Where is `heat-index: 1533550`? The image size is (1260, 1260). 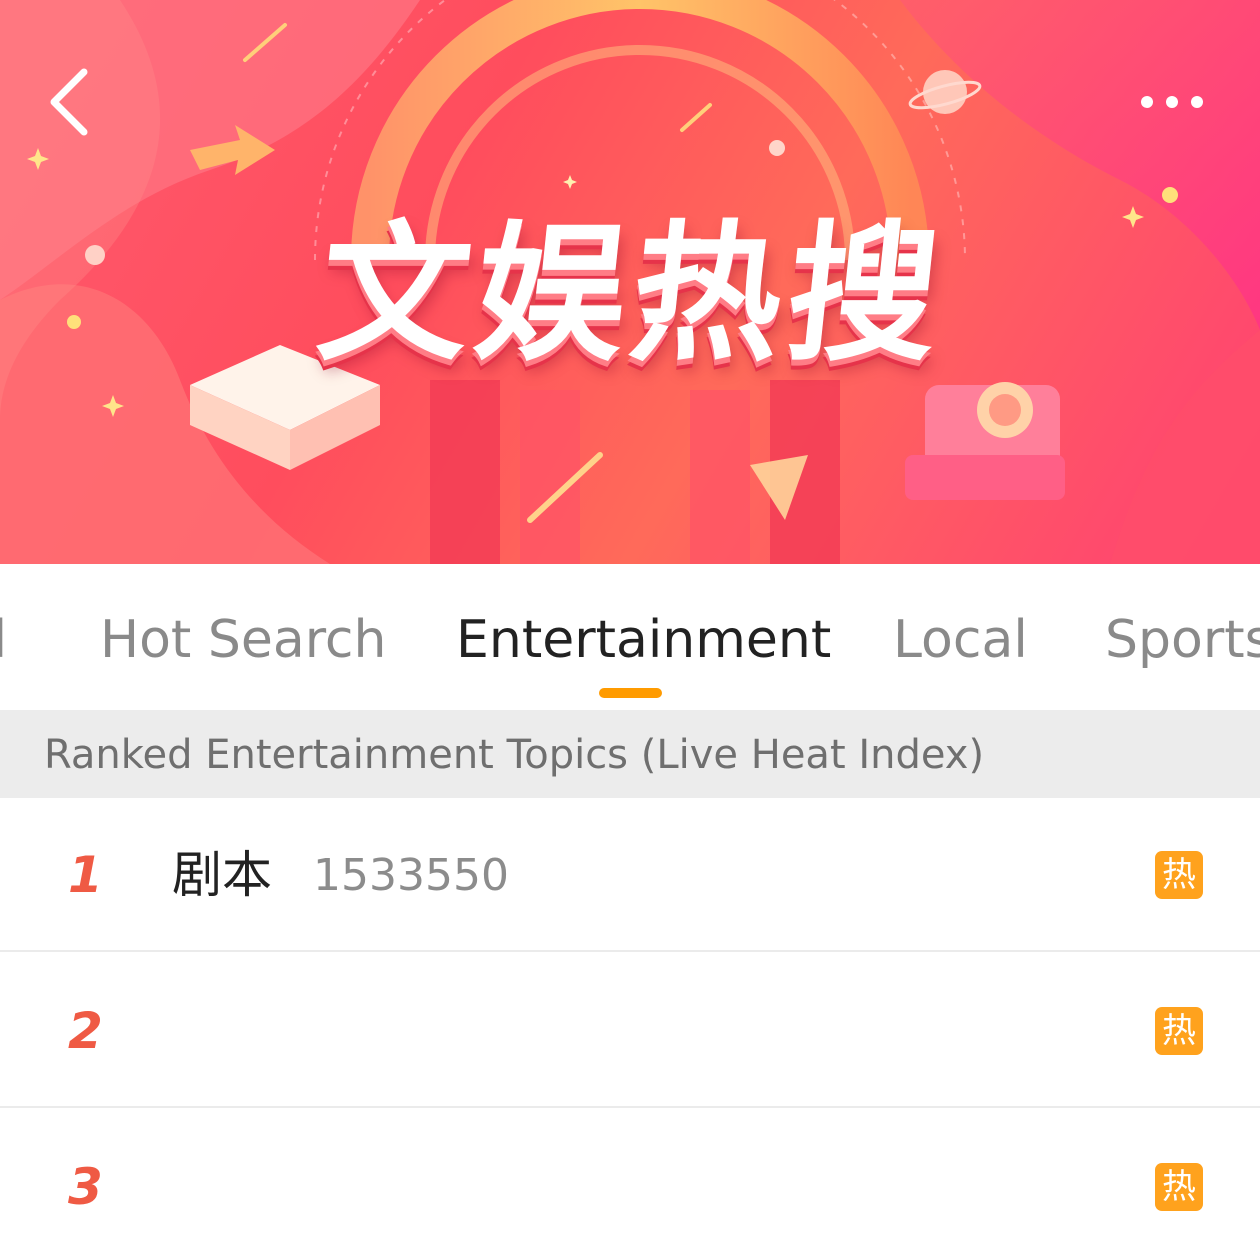
heat-index: 1533550 is located at coordinates (411, 875).